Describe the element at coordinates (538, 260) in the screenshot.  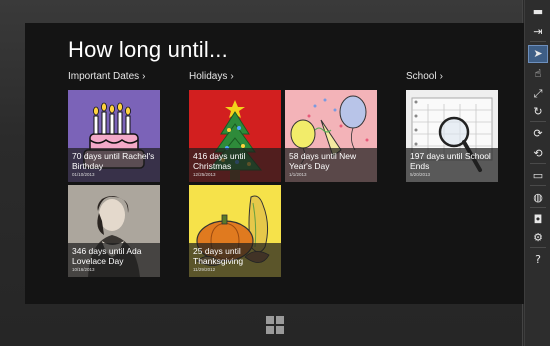
I see `help-icon: ?` at that location.